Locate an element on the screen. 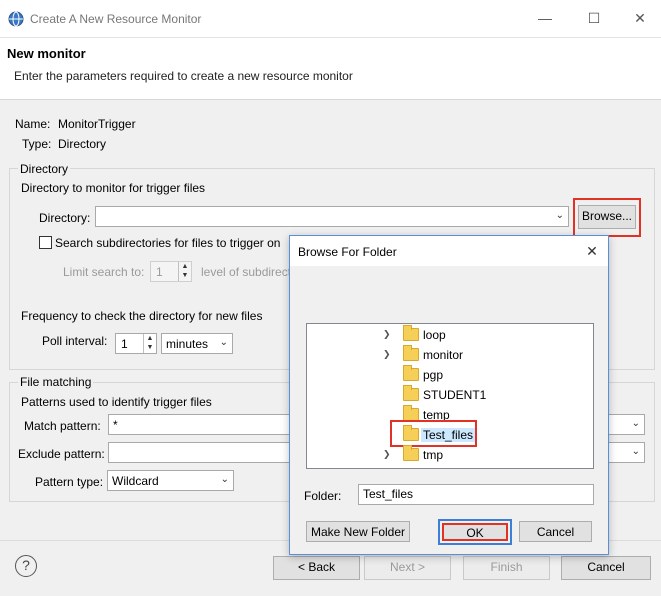  tree-item-label: loop is located at coordinates (434, 335).